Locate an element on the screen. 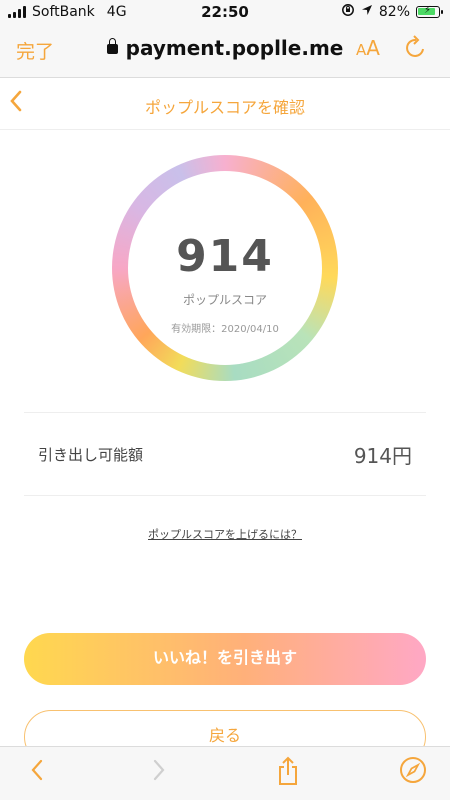 This screenshot has height=800, width=450. battery-charging-icon: ⚡ is located at coordinates (429, 11).